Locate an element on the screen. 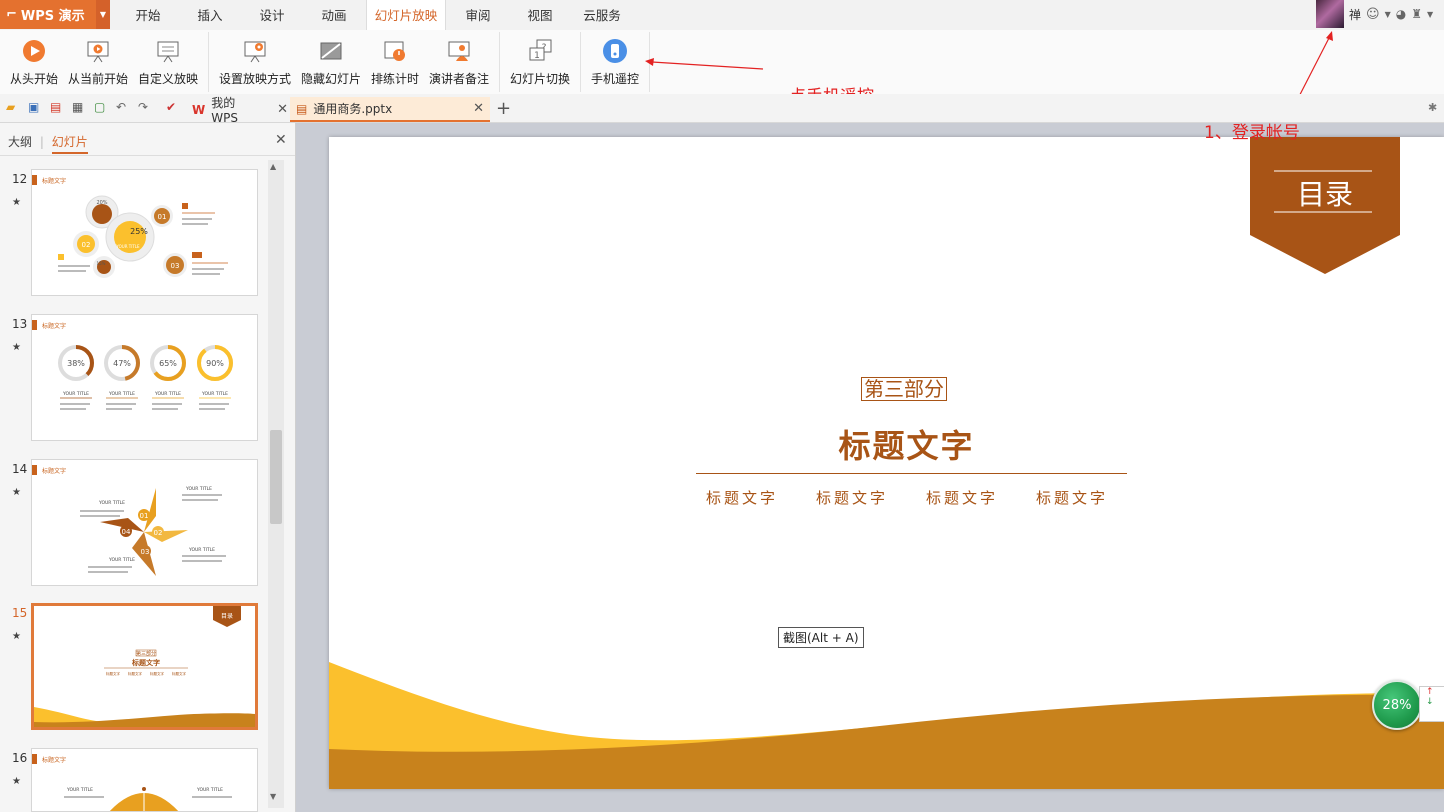 The width and height of the screenshot is (1444, 812). svg-text: 目录 is located at coordinates (227, 616).